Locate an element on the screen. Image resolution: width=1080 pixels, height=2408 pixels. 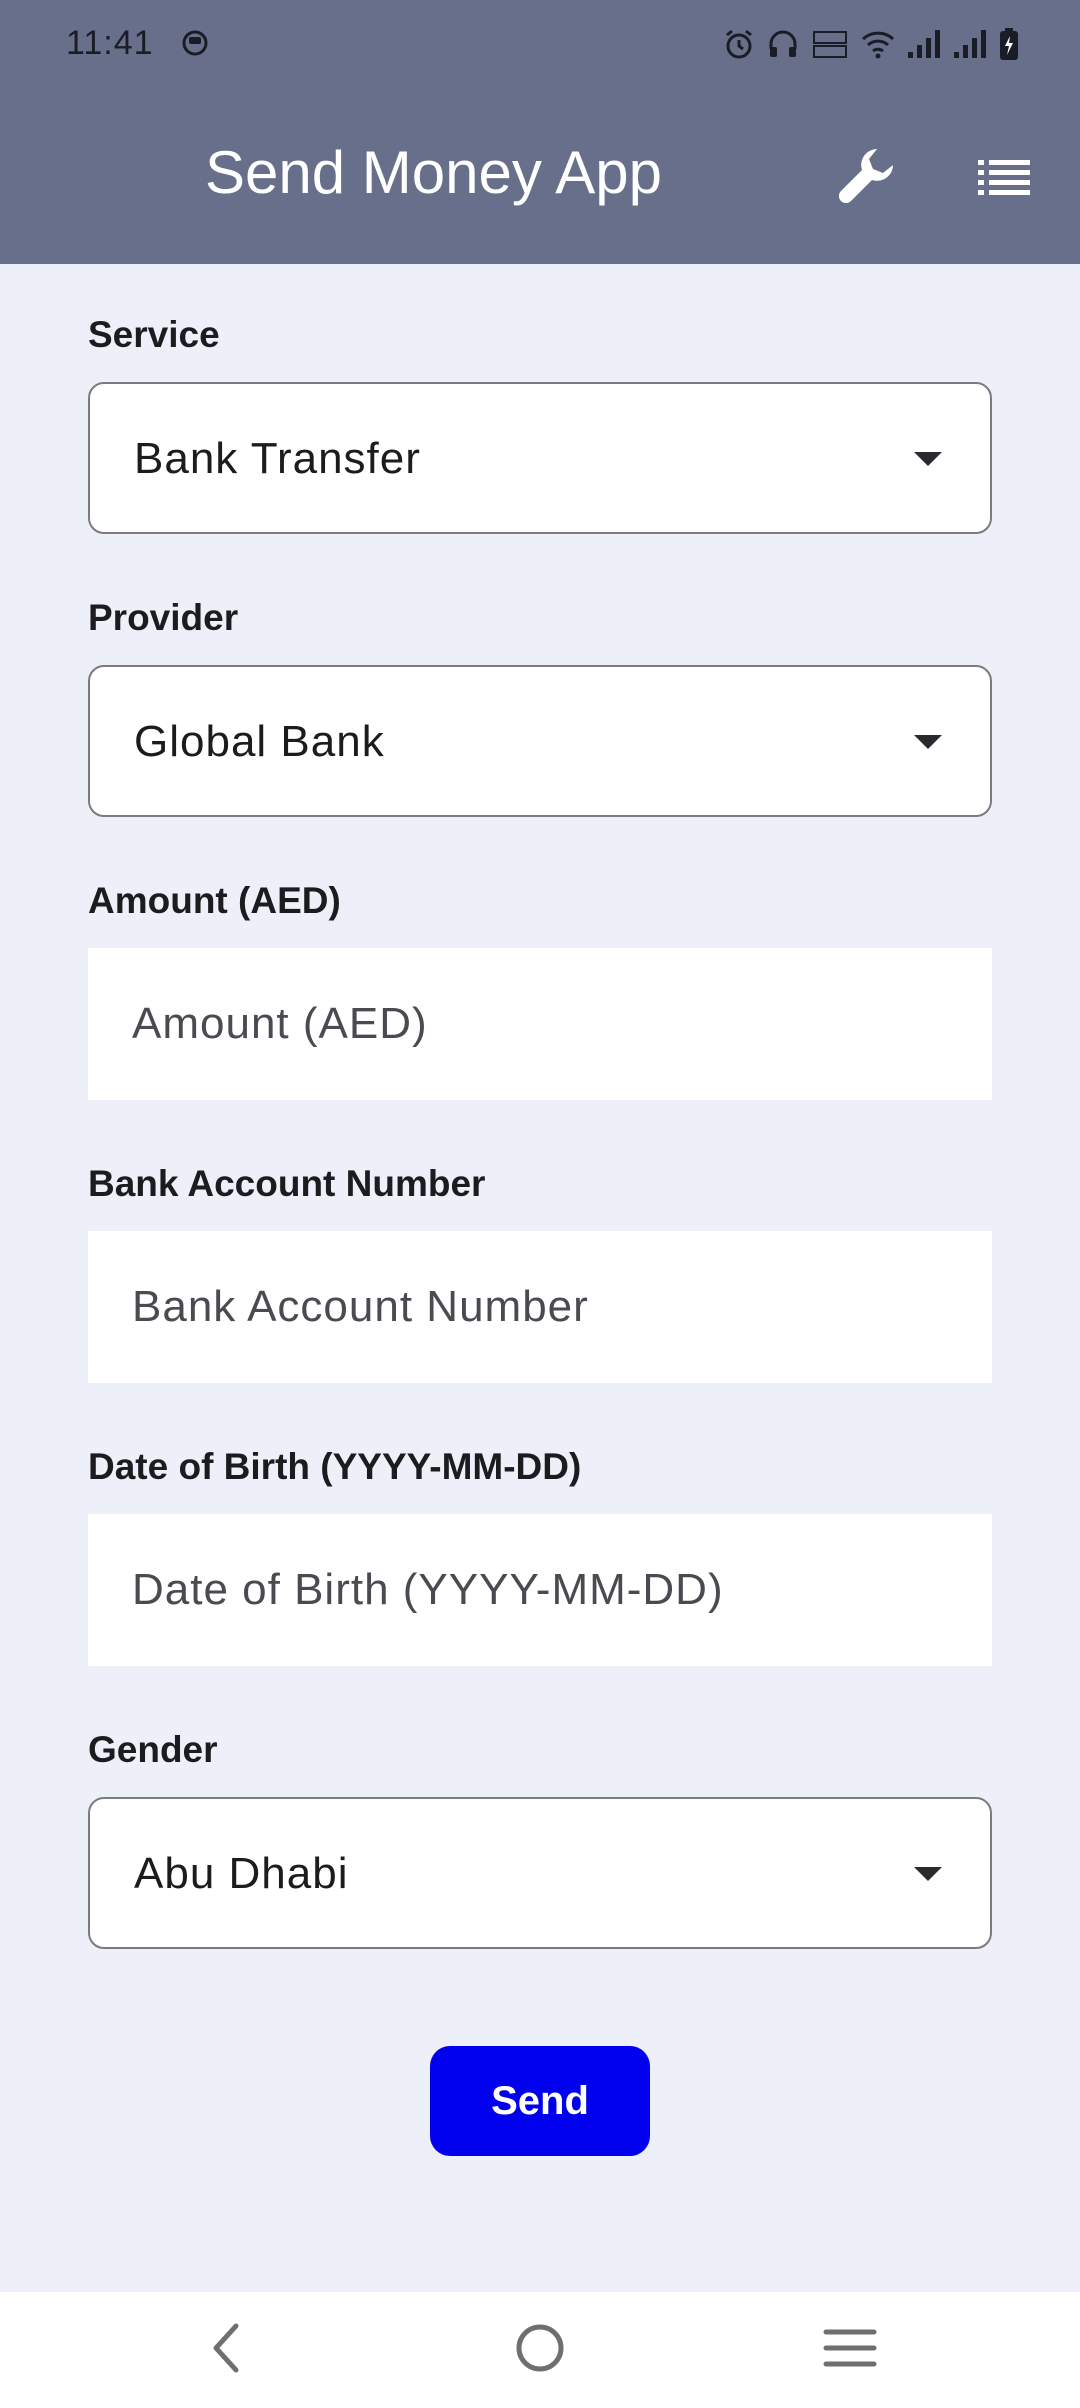
back-icon is located at coordinates (228, 2350).